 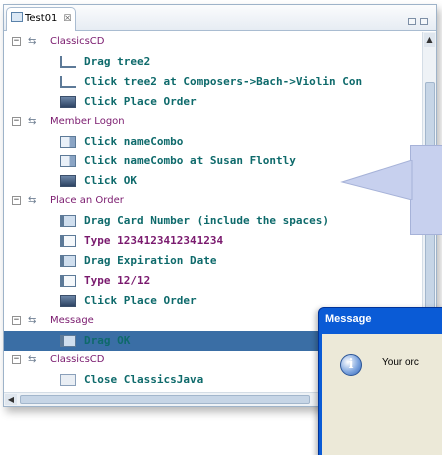 I want to click on tab-title: Test01, so click(x=41, y=18).